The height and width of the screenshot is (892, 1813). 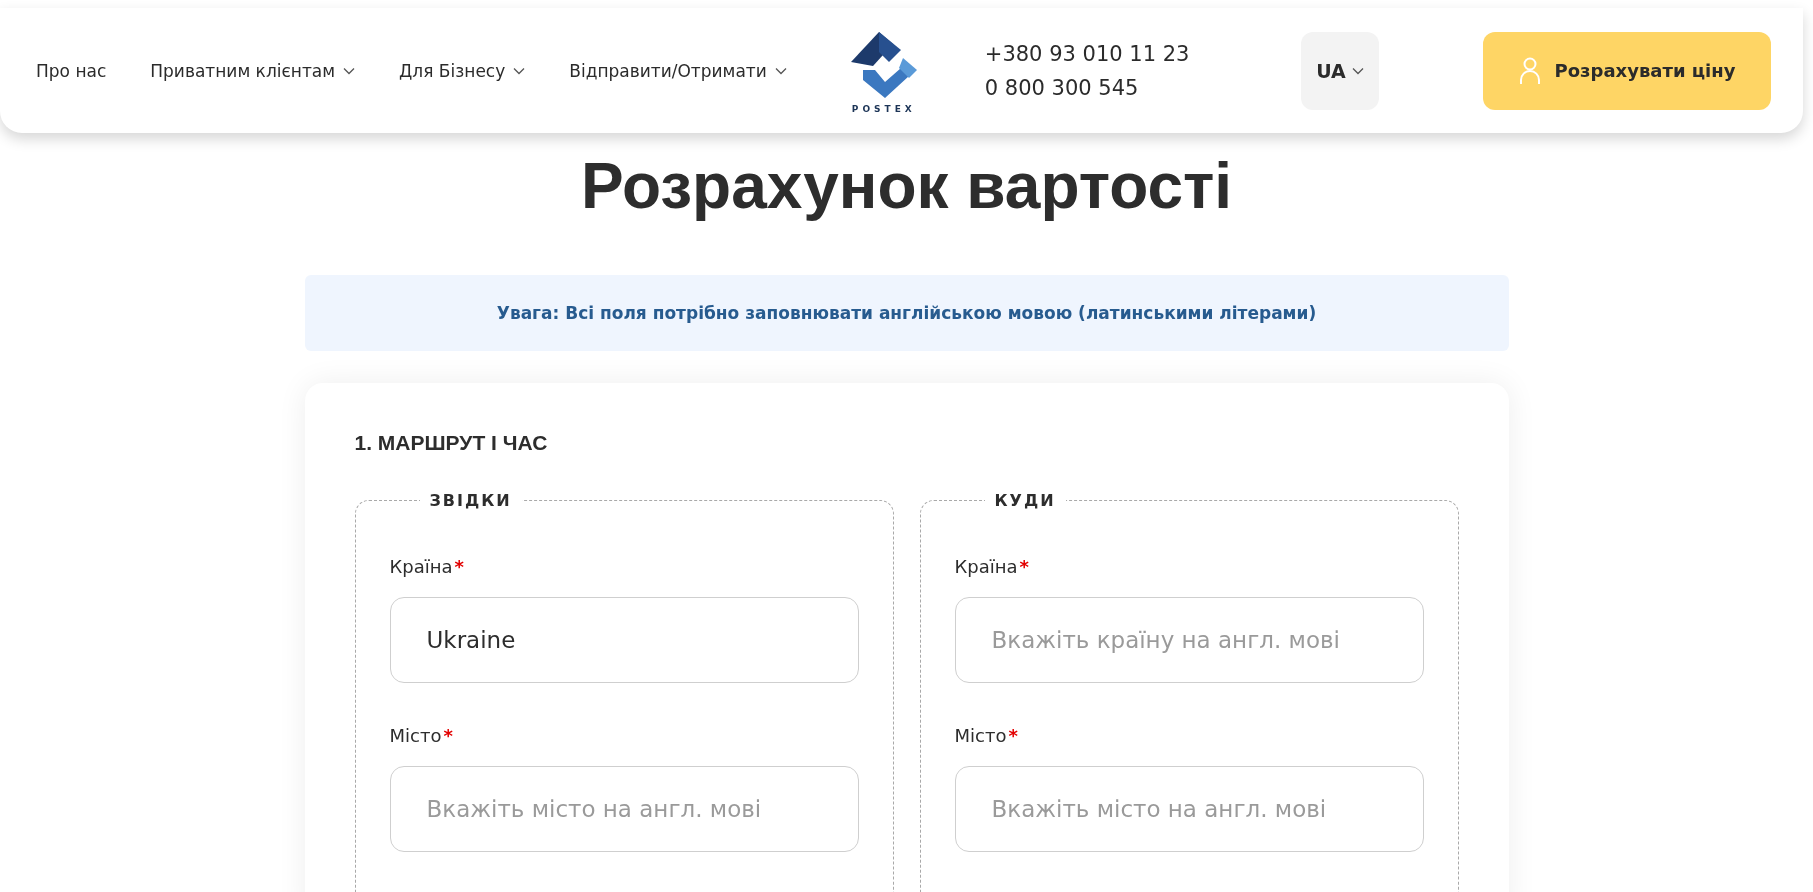 I want to click on text-field: Ukraine, so click(x=624, y=640).